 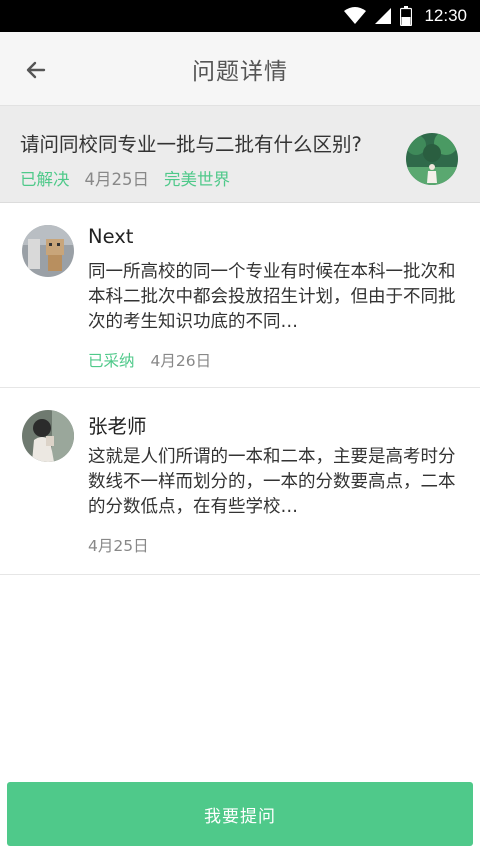 What do you see at coordinates (181, 361) in the screenshot?
I see `answer-date: 4月26日` at bounding box center [181, 361].